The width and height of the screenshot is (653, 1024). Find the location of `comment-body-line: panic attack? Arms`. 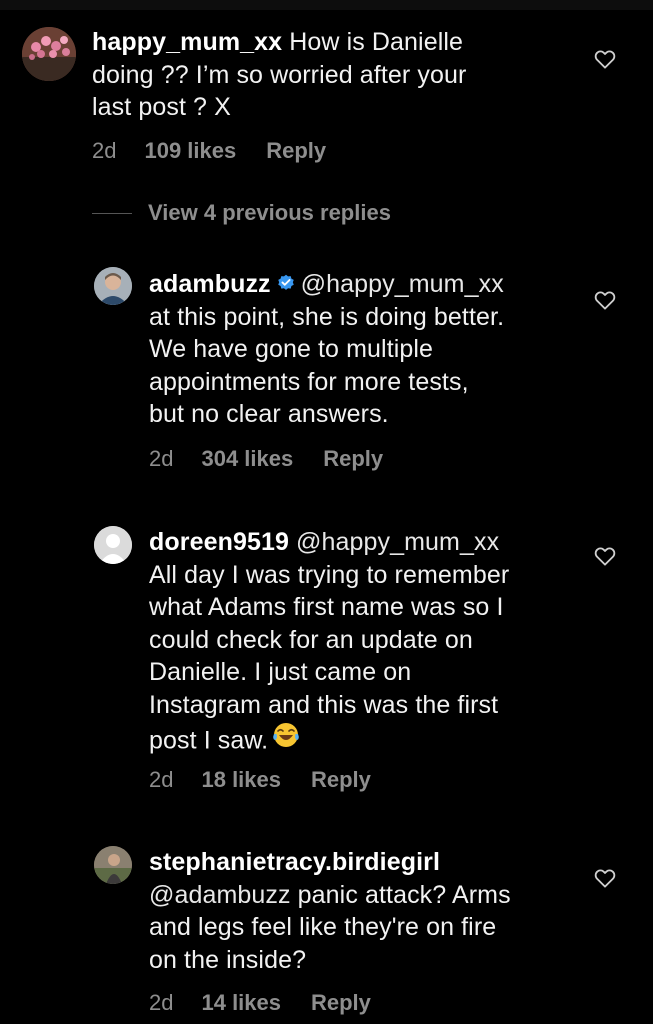

comment-body-line: panic attack? Arms is located at coordinates (404, 894).